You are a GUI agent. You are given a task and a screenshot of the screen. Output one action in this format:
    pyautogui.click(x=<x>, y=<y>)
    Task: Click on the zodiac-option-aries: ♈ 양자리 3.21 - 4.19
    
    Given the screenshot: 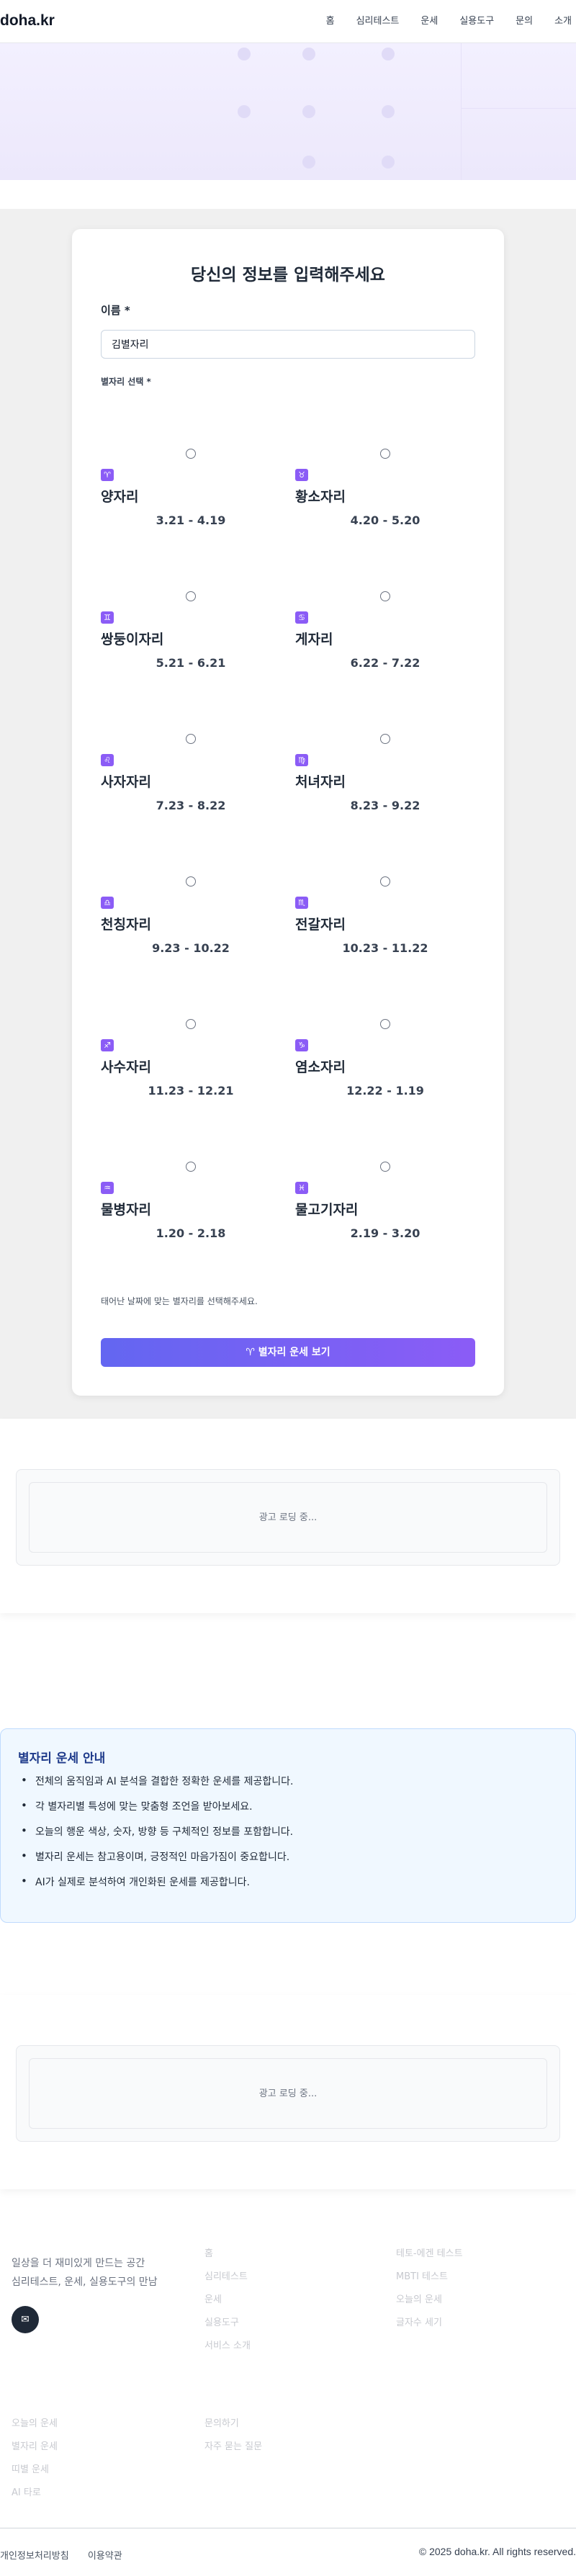 What is the action you would take?
    pyautogui.click(x=194, y=503)
    